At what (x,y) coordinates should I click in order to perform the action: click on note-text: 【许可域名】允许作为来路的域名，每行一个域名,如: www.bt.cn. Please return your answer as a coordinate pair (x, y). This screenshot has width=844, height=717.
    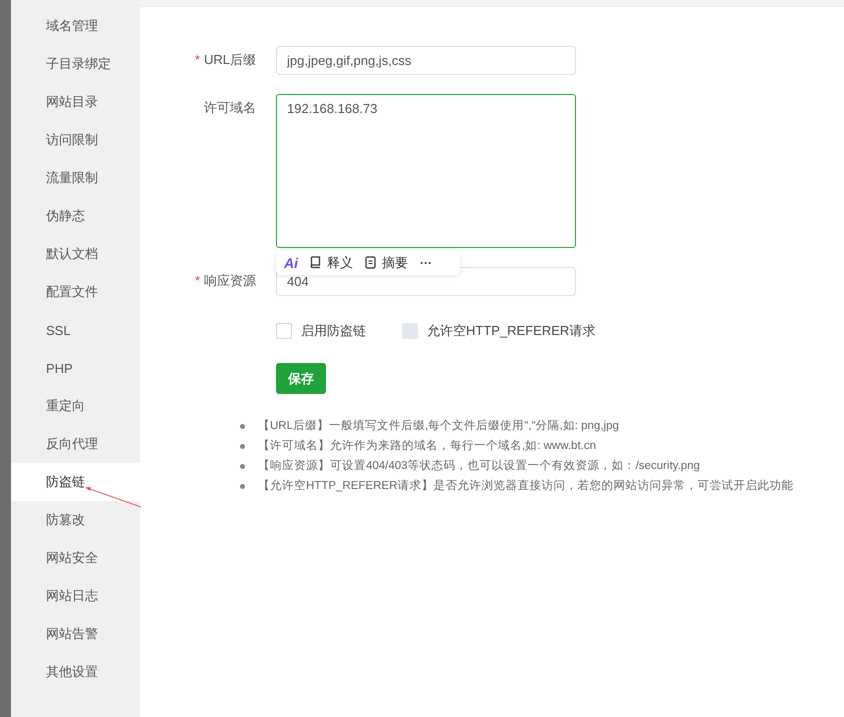
    Looking at the image, I should click on (427, 446).